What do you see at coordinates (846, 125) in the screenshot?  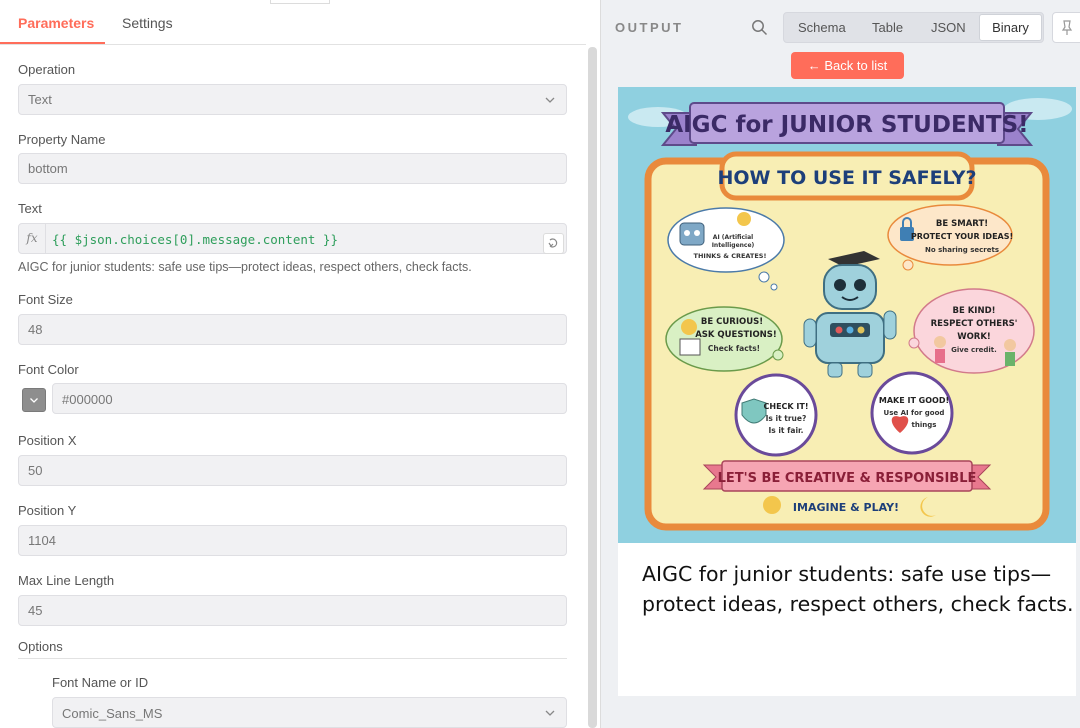 I see `poster-title: AIGC for JUNIOR STUDENTS!` at bounding box center [846, 125].